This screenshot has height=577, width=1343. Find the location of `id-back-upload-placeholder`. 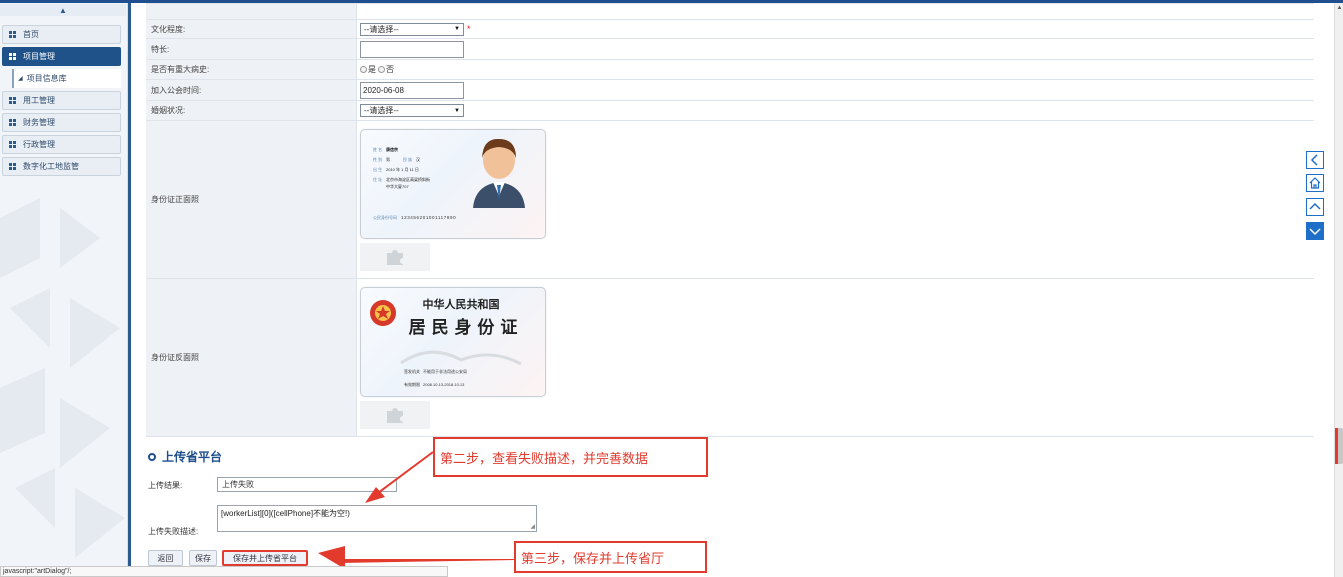

id-back-upload-placeholder is located at coordinates (395, 414).